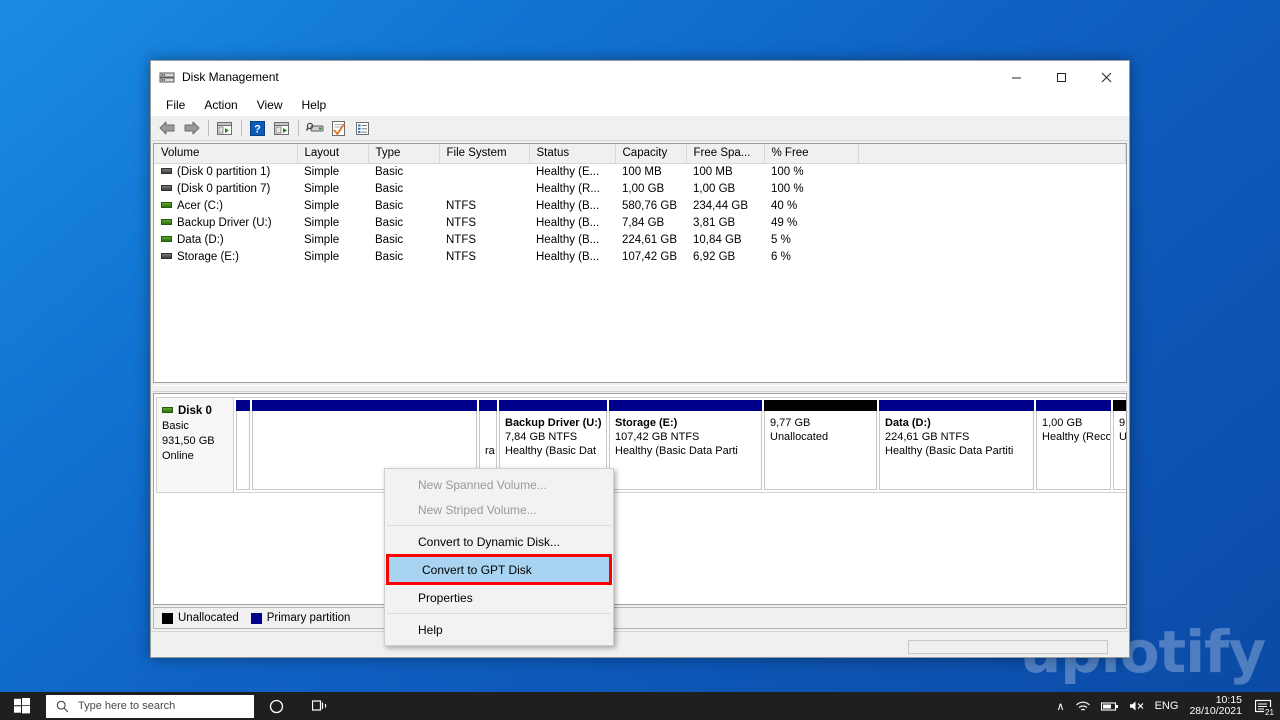 This screenshot has height=720, width=1280. I want to click on window-titlebar: Disk Management, so click(640, 77).